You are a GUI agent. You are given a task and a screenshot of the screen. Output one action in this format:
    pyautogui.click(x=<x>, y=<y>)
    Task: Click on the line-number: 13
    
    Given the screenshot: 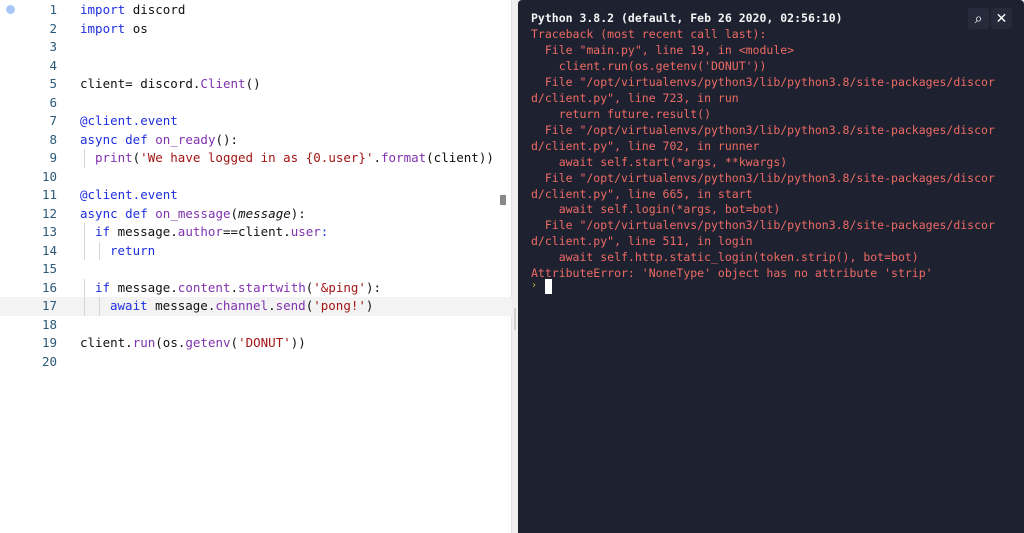 What is the action you would take?
    pyautogui.click(x=49, y=231)
    